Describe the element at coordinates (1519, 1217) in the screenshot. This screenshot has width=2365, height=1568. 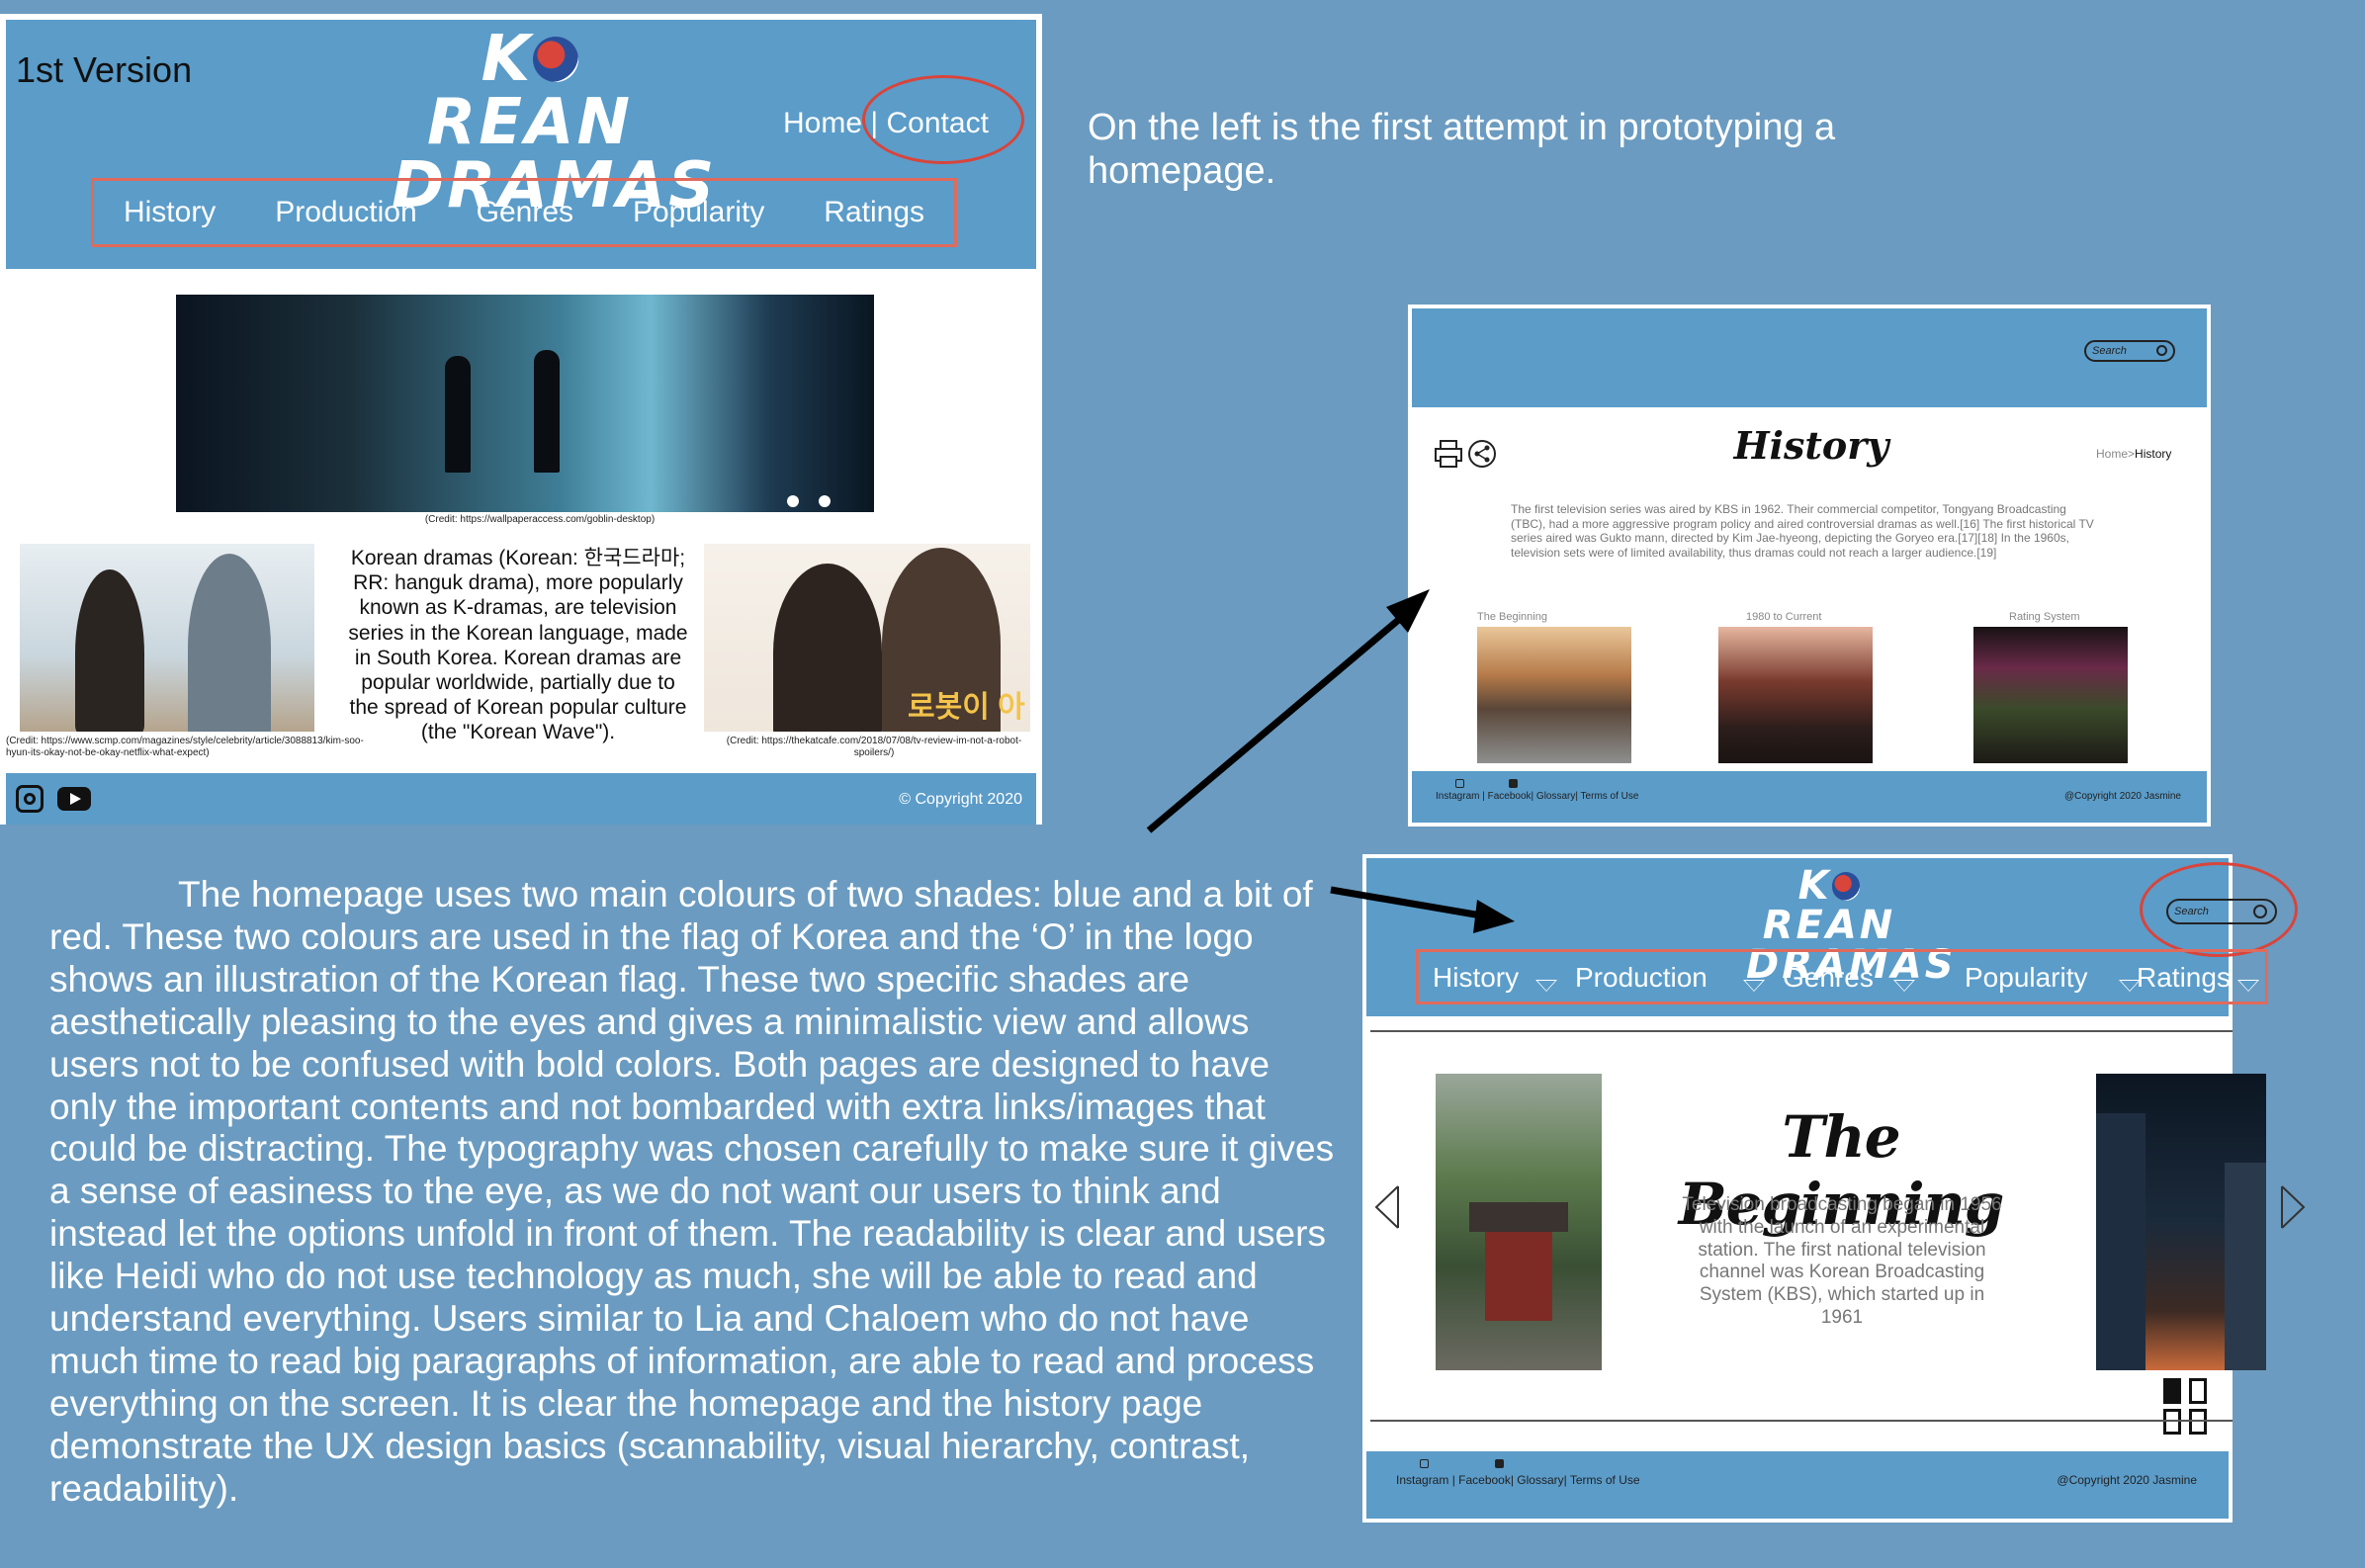
I see `gate-roof-shape` at that location.